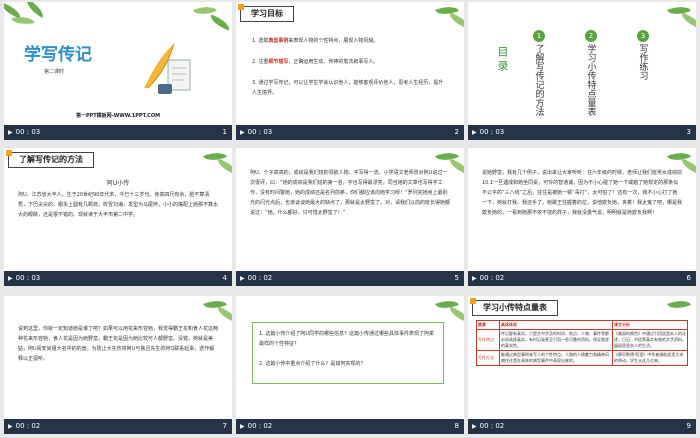  I want to click on section-number-badge: 3, so click(643, 36).